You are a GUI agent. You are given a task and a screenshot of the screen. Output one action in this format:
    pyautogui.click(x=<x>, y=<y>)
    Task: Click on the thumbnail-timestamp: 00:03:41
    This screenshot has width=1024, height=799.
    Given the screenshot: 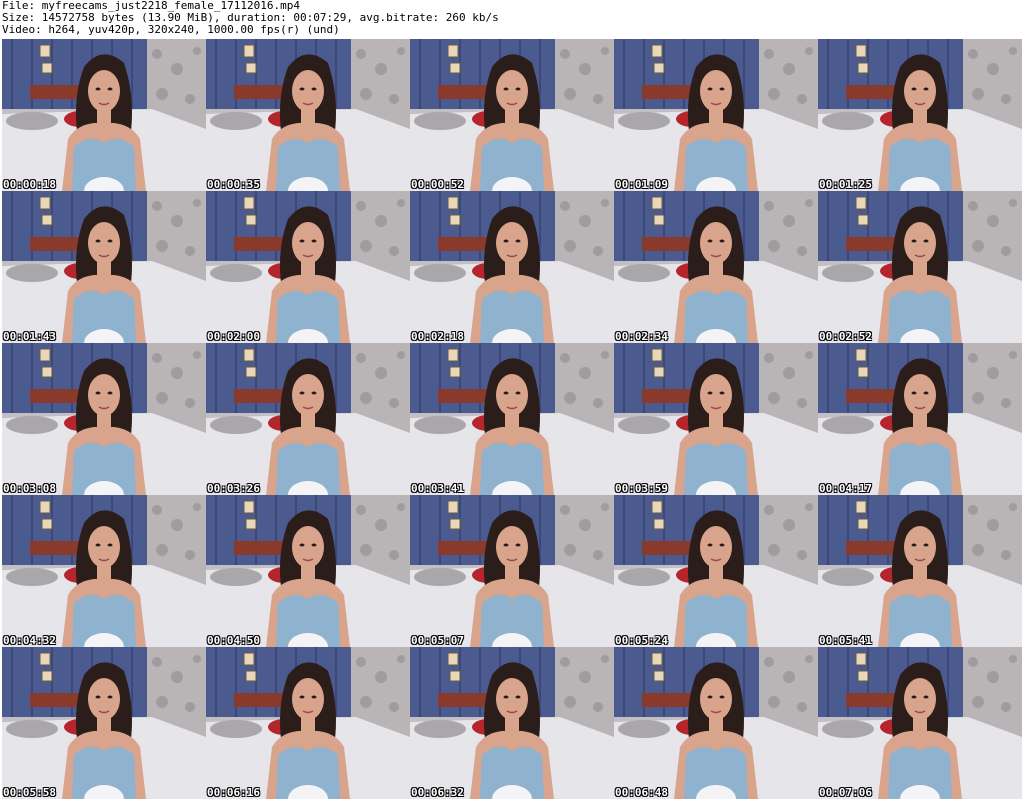 What is the action you would take?
    pyautogui.click(x=437, y=488)
    